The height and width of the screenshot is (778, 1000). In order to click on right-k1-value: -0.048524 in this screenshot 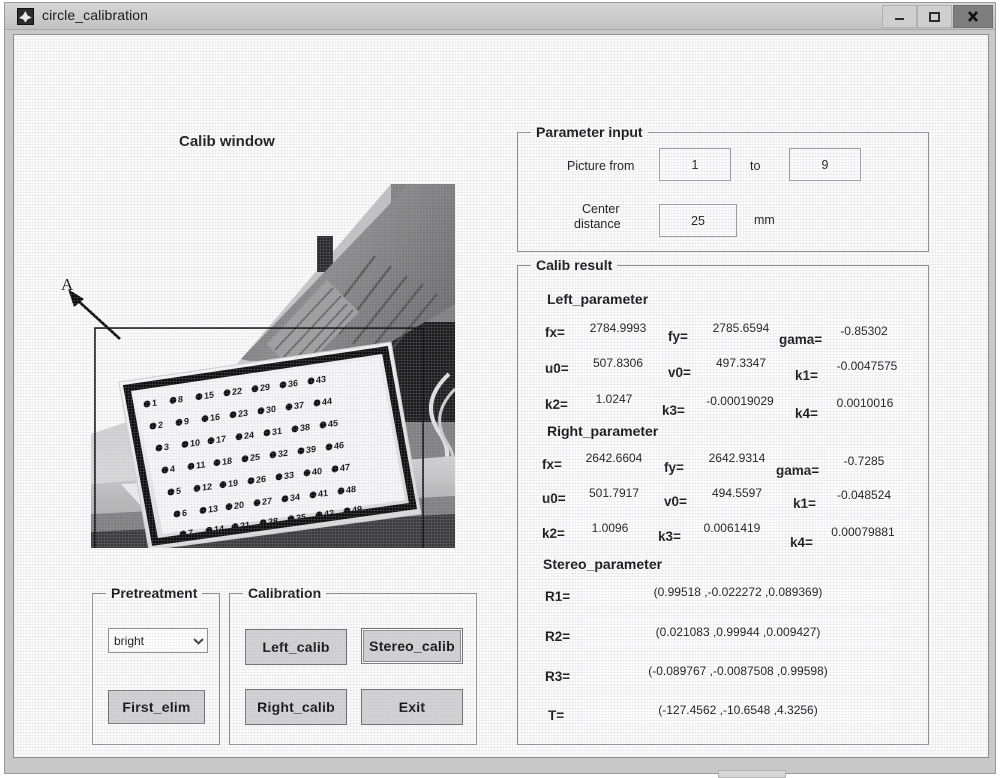, I will do `click(864, 495)`.